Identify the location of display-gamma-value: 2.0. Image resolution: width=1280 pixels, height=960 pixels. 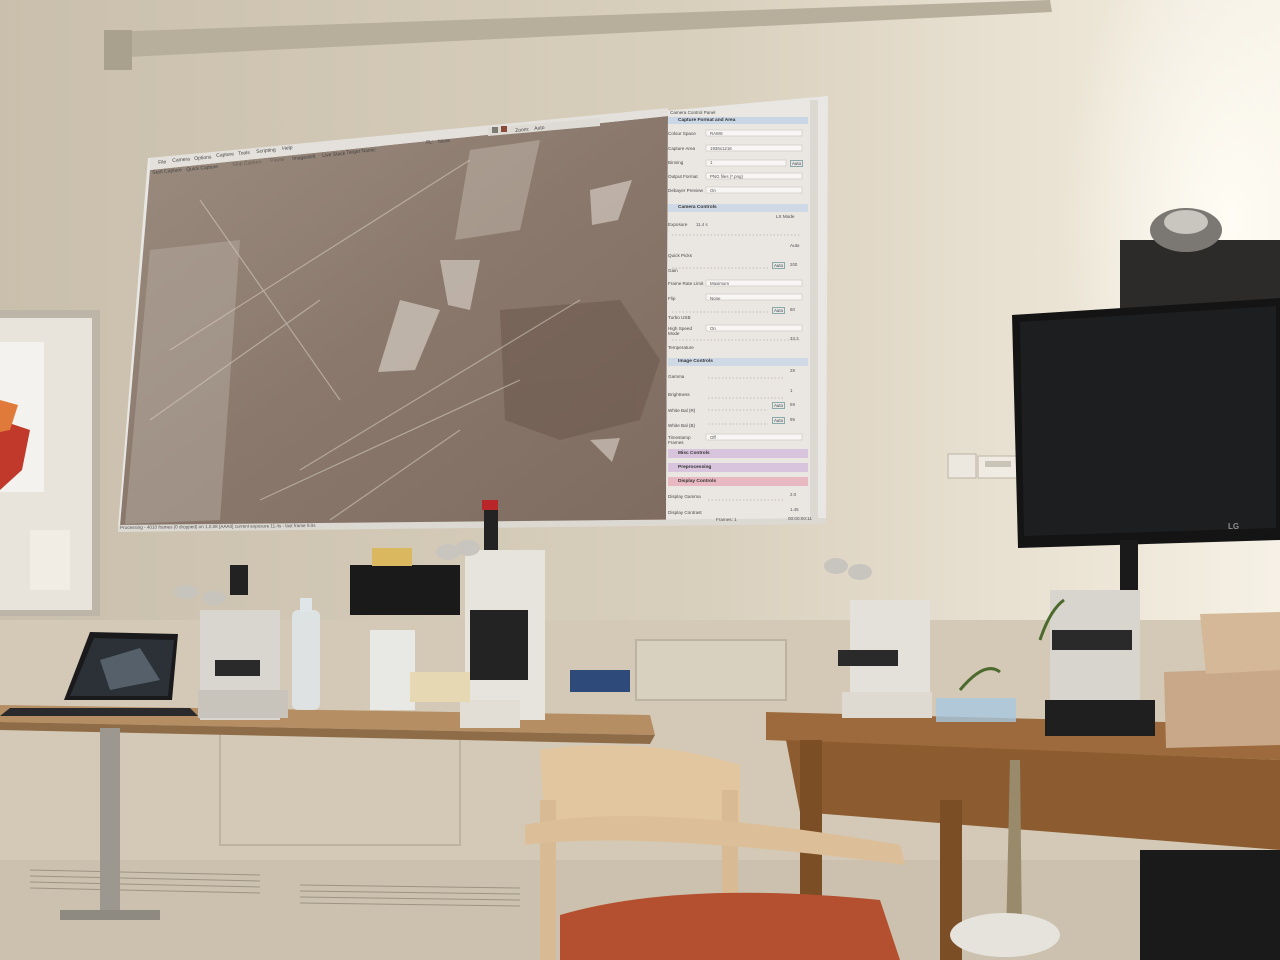
(793, 494).